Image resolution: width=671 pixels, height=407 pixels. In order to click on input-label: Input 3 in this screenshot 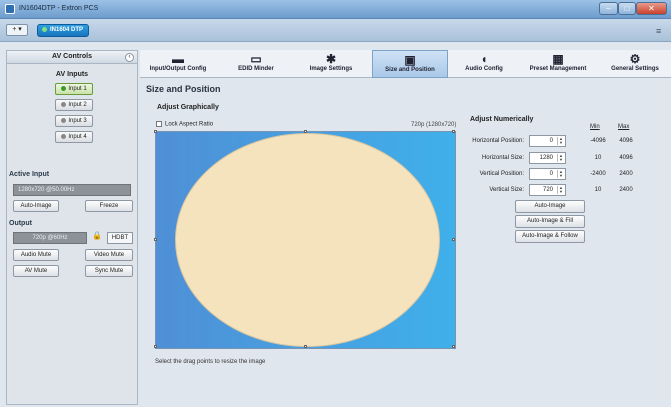, I will do `click(77, 121)`.